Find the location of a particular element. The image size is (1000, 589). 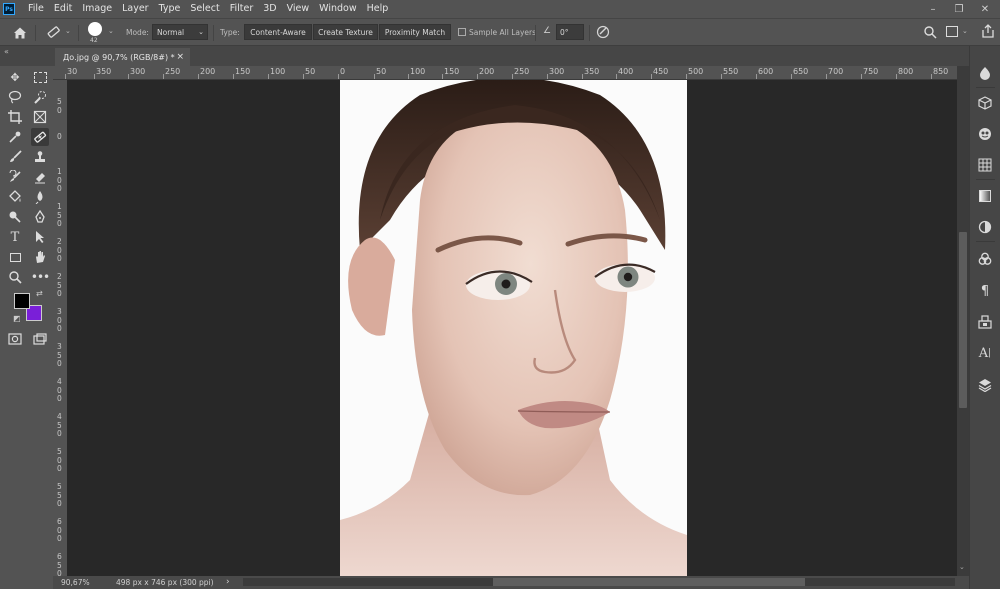

workspace-icon is located at coordinates (952, 31).